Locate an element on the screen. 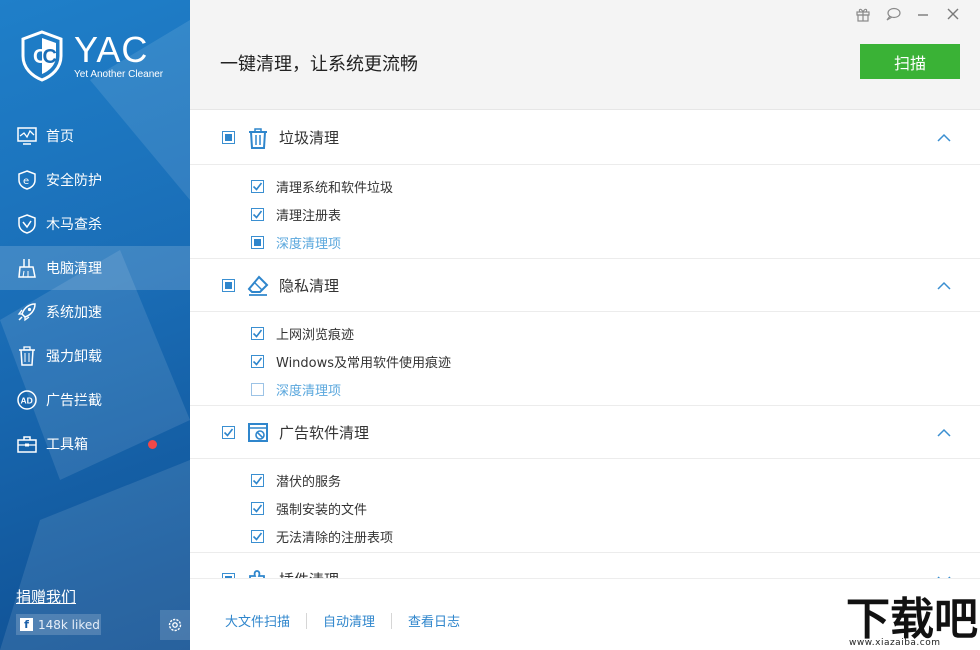 The height and width of the screenshot is (650, 980). section-junk-clean: 垃圾清理 is located at coordinates (585, 138).